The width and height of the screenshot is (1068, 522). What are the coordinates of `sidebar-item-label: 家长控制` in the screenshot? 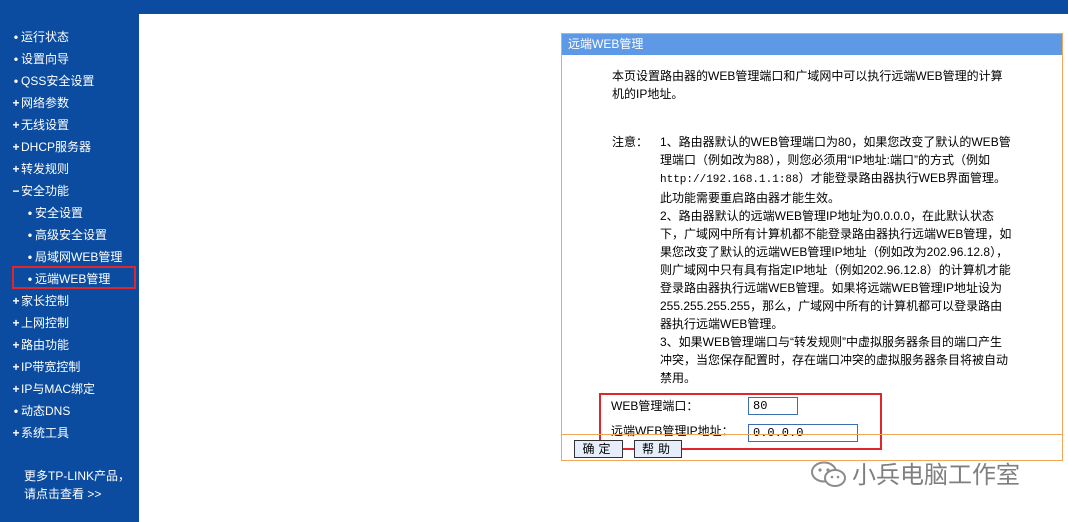 It's located at (45, 301).